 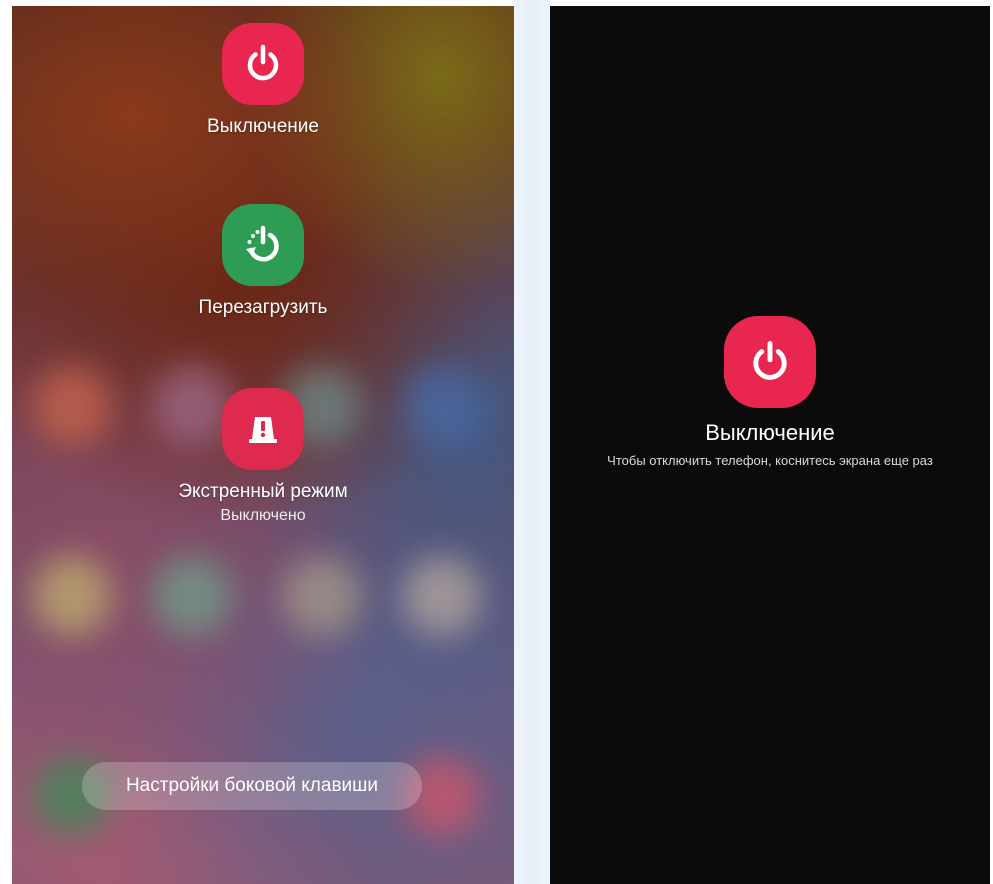 I want to click on restart-option: Перезагрузить, so click(x=263, y=261).